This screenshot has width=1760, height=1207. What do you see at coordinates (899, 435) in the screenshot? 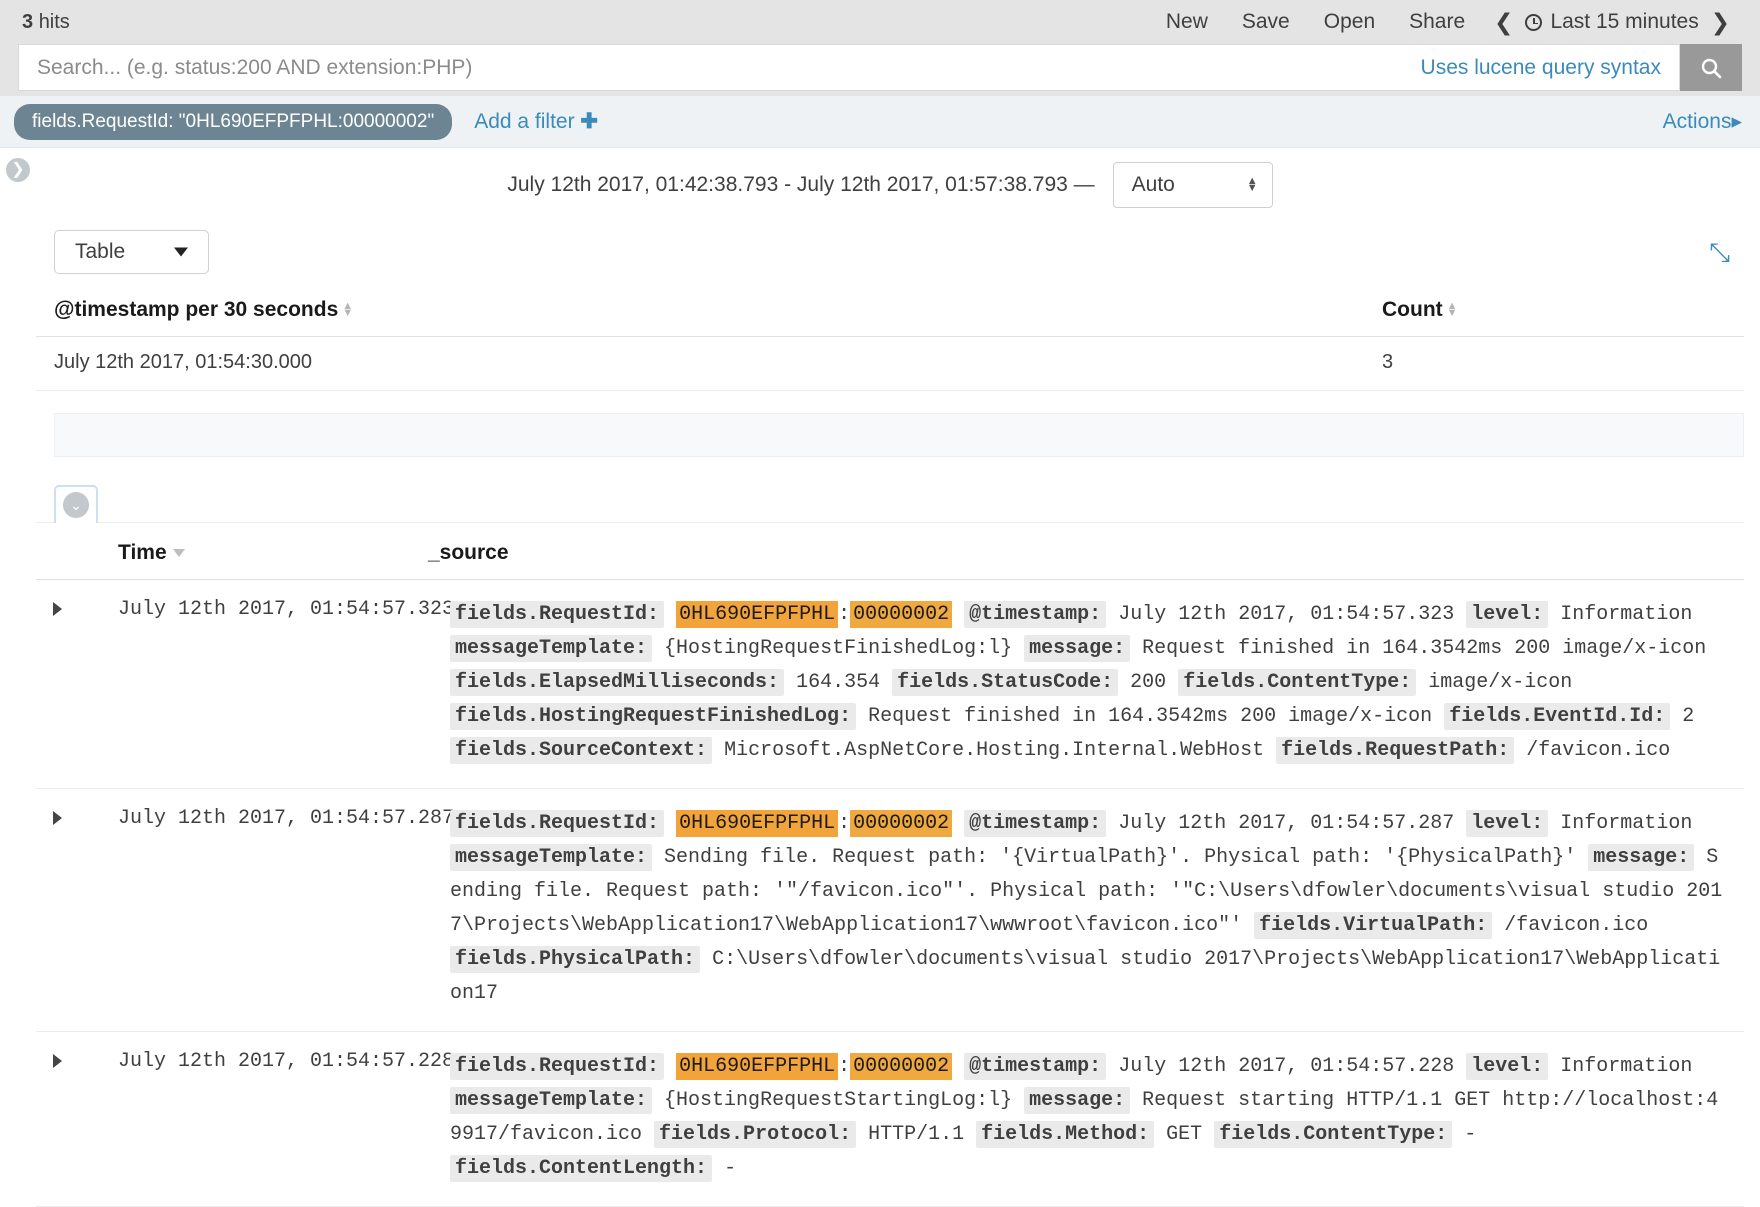
I see `table-pager-strip` at bounding box center [899, 435].